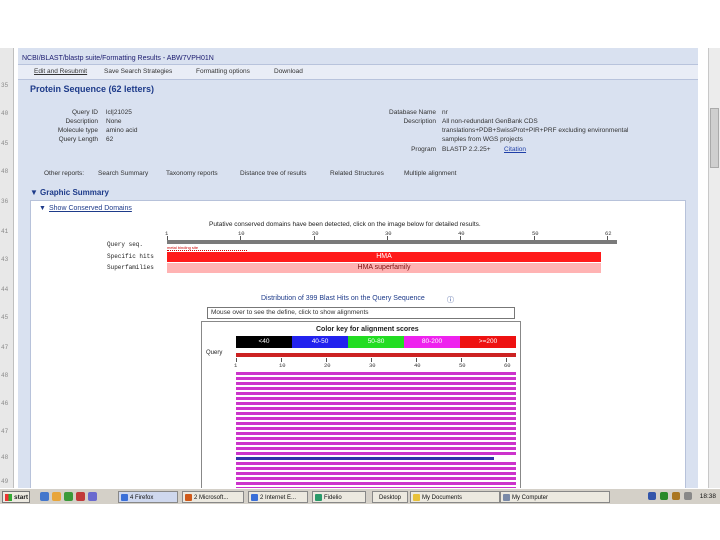 Image resolution: width=720 pixels, height=540 pixels. Describe the element at coordinates (192, 173) in the screenshot. I see `report-taxonomy: Taxonomy reports` at that location.